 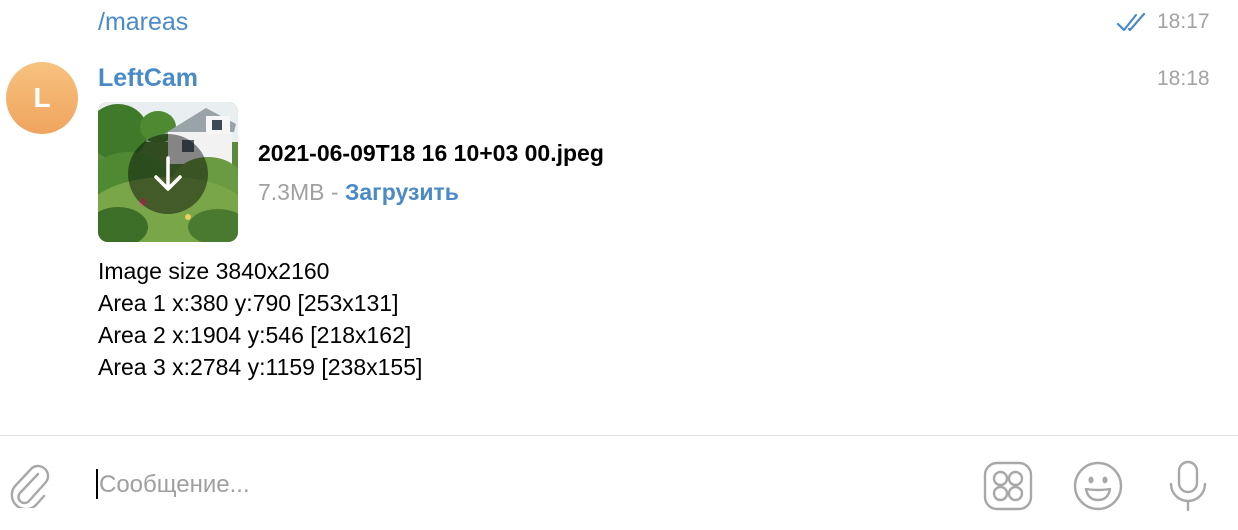 What do you see at coordinates (255, 335) in the screenshot?
I see `message-line: Area 2 x:1904 y:546 [218x162]` at bounding box center [255, 335].